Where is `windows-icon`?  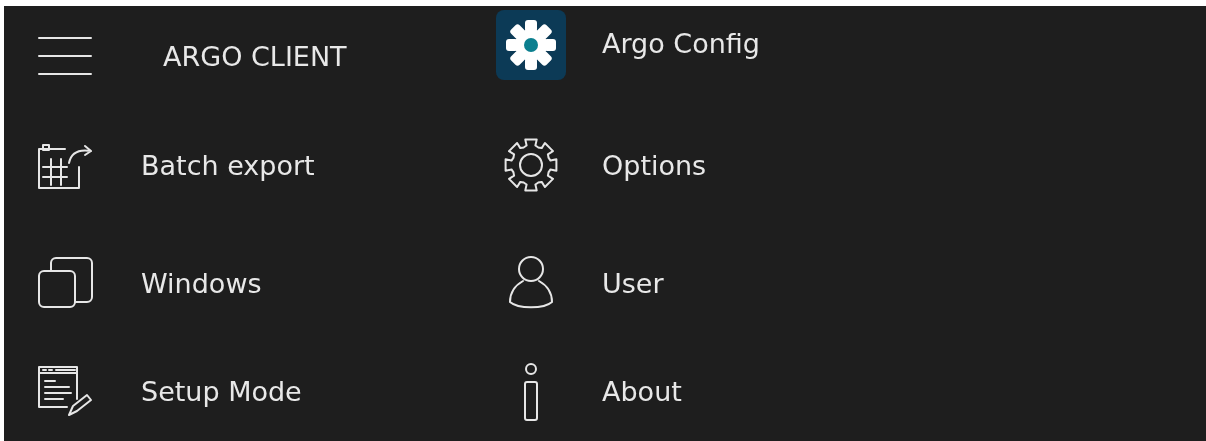
windows-icon is located at coordinates (65, 283).